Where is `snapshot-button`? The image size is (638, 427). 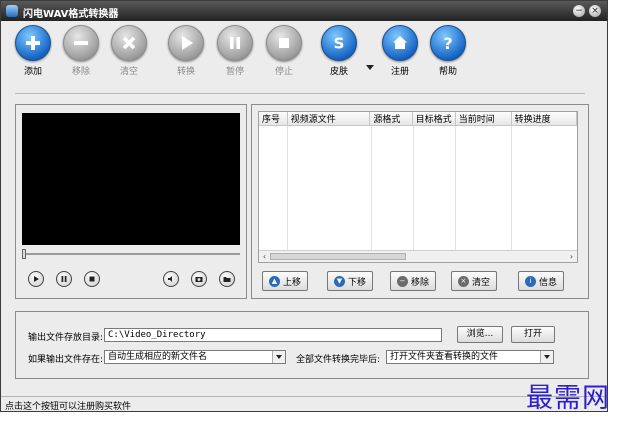
snapshot-button is located at coordinates (199, 279).